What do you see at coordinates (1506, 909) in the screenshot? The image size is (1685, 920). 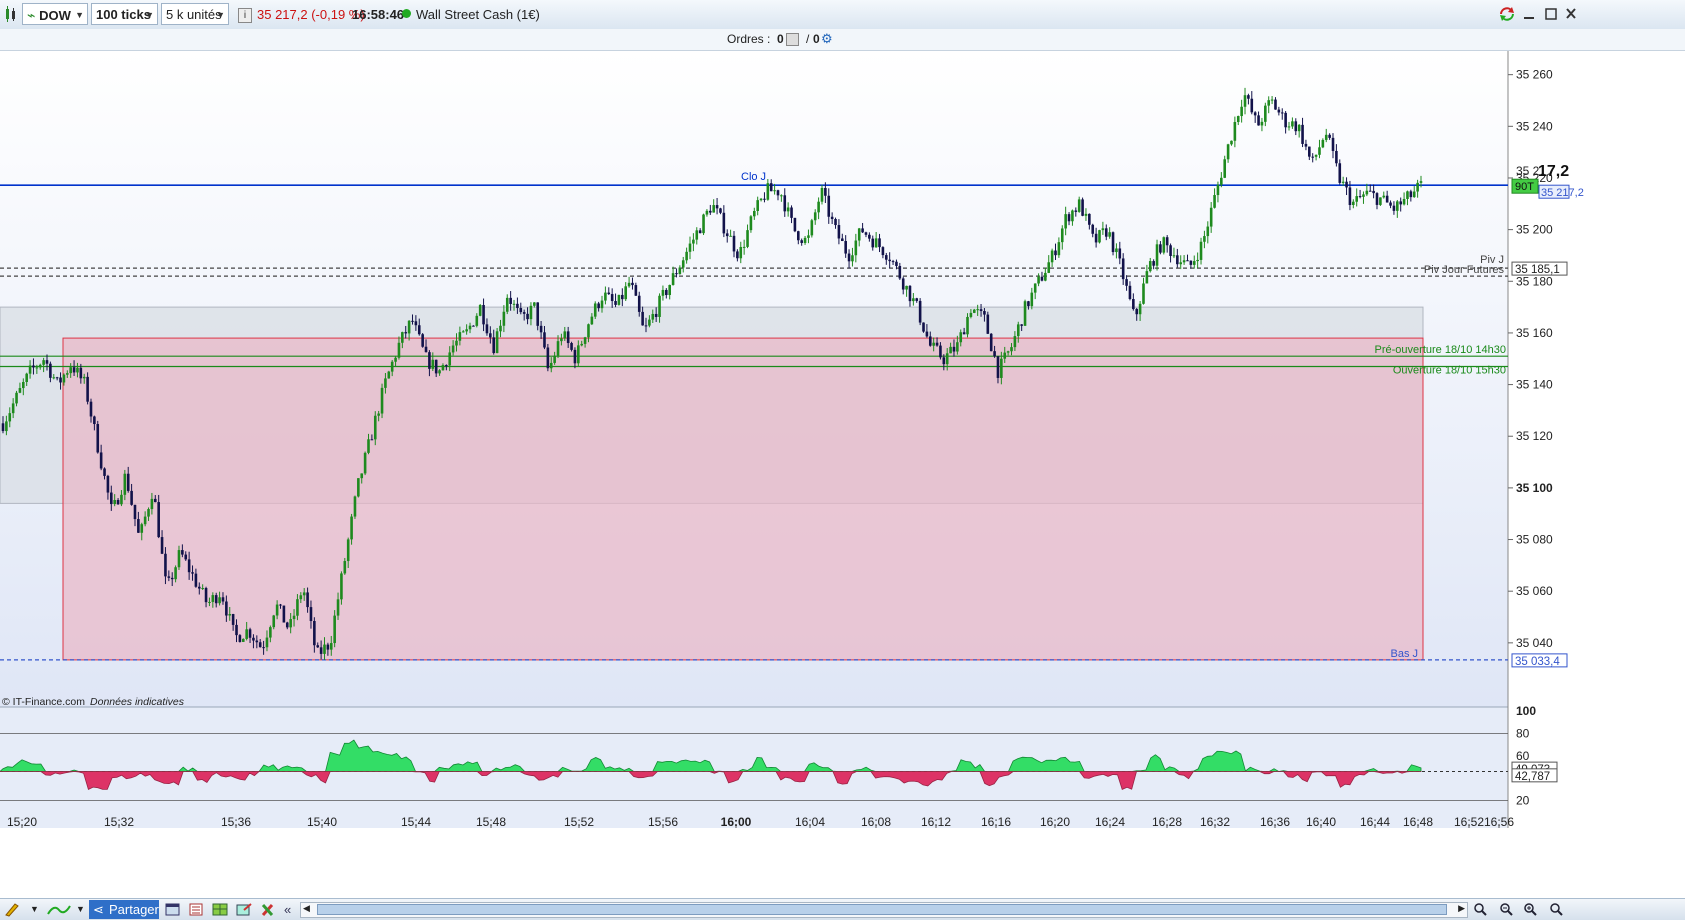 I see `zoom-out-icon` at bounding box center [1506, 909].